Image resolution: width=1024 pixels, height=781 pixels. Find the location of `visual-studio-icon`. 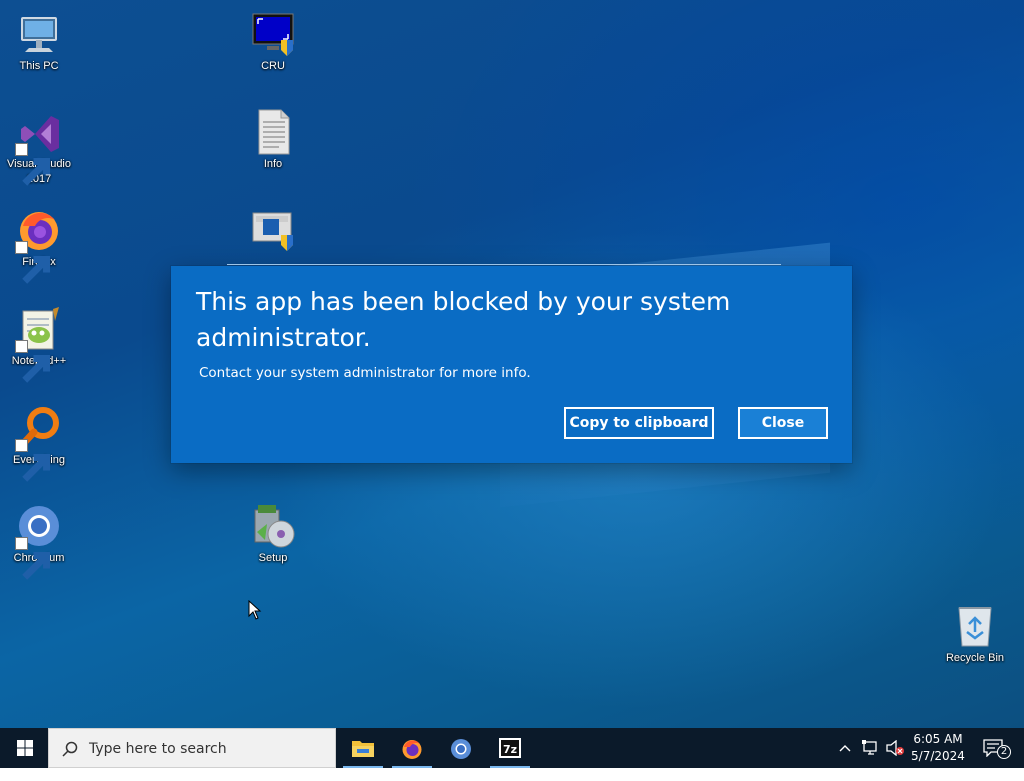

visual-studio-icon is located at coordinates (39, 147).